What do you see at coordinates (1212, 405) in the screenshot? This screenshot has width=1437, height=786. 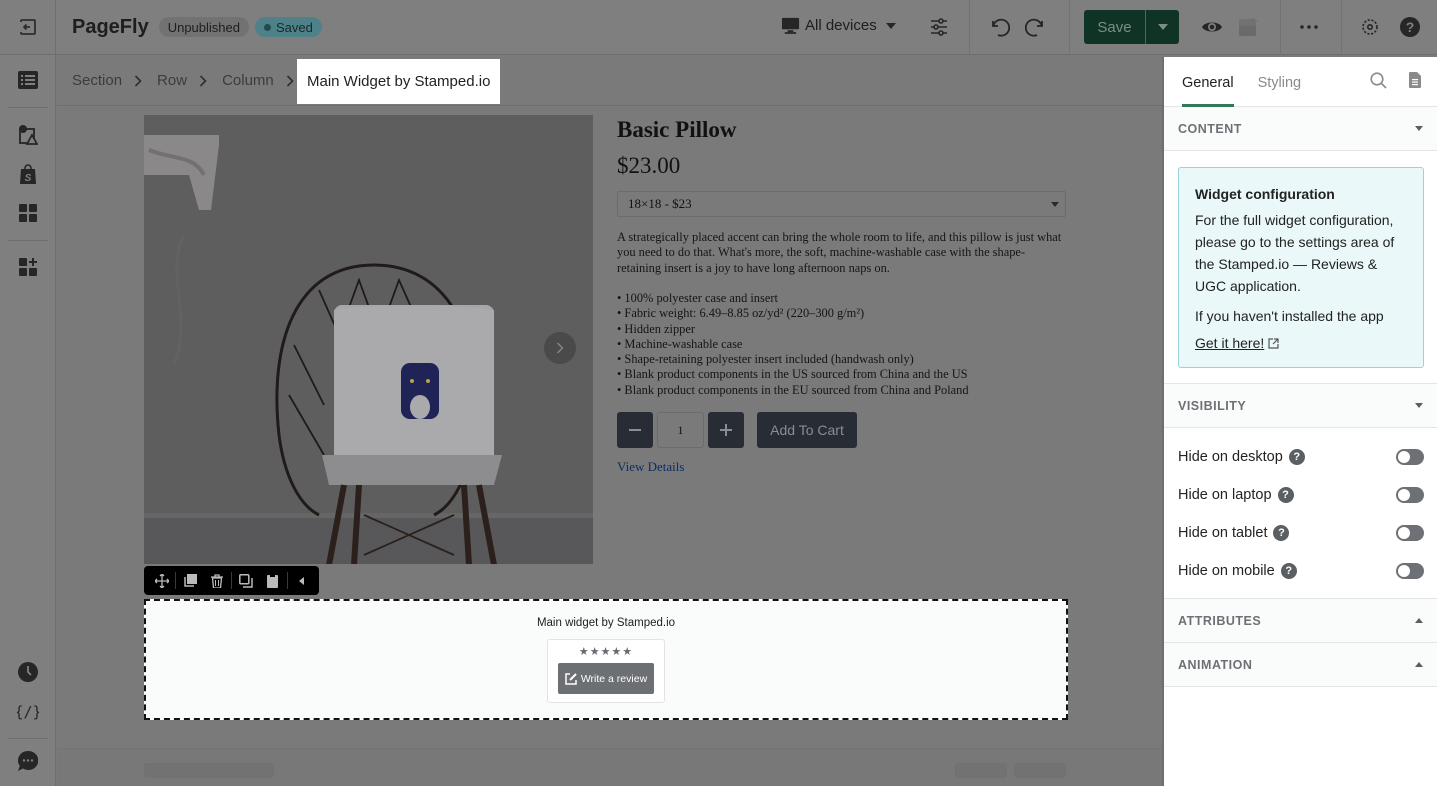 I see `section-title: VISIBILITY` at bounding box center [1212, 405].